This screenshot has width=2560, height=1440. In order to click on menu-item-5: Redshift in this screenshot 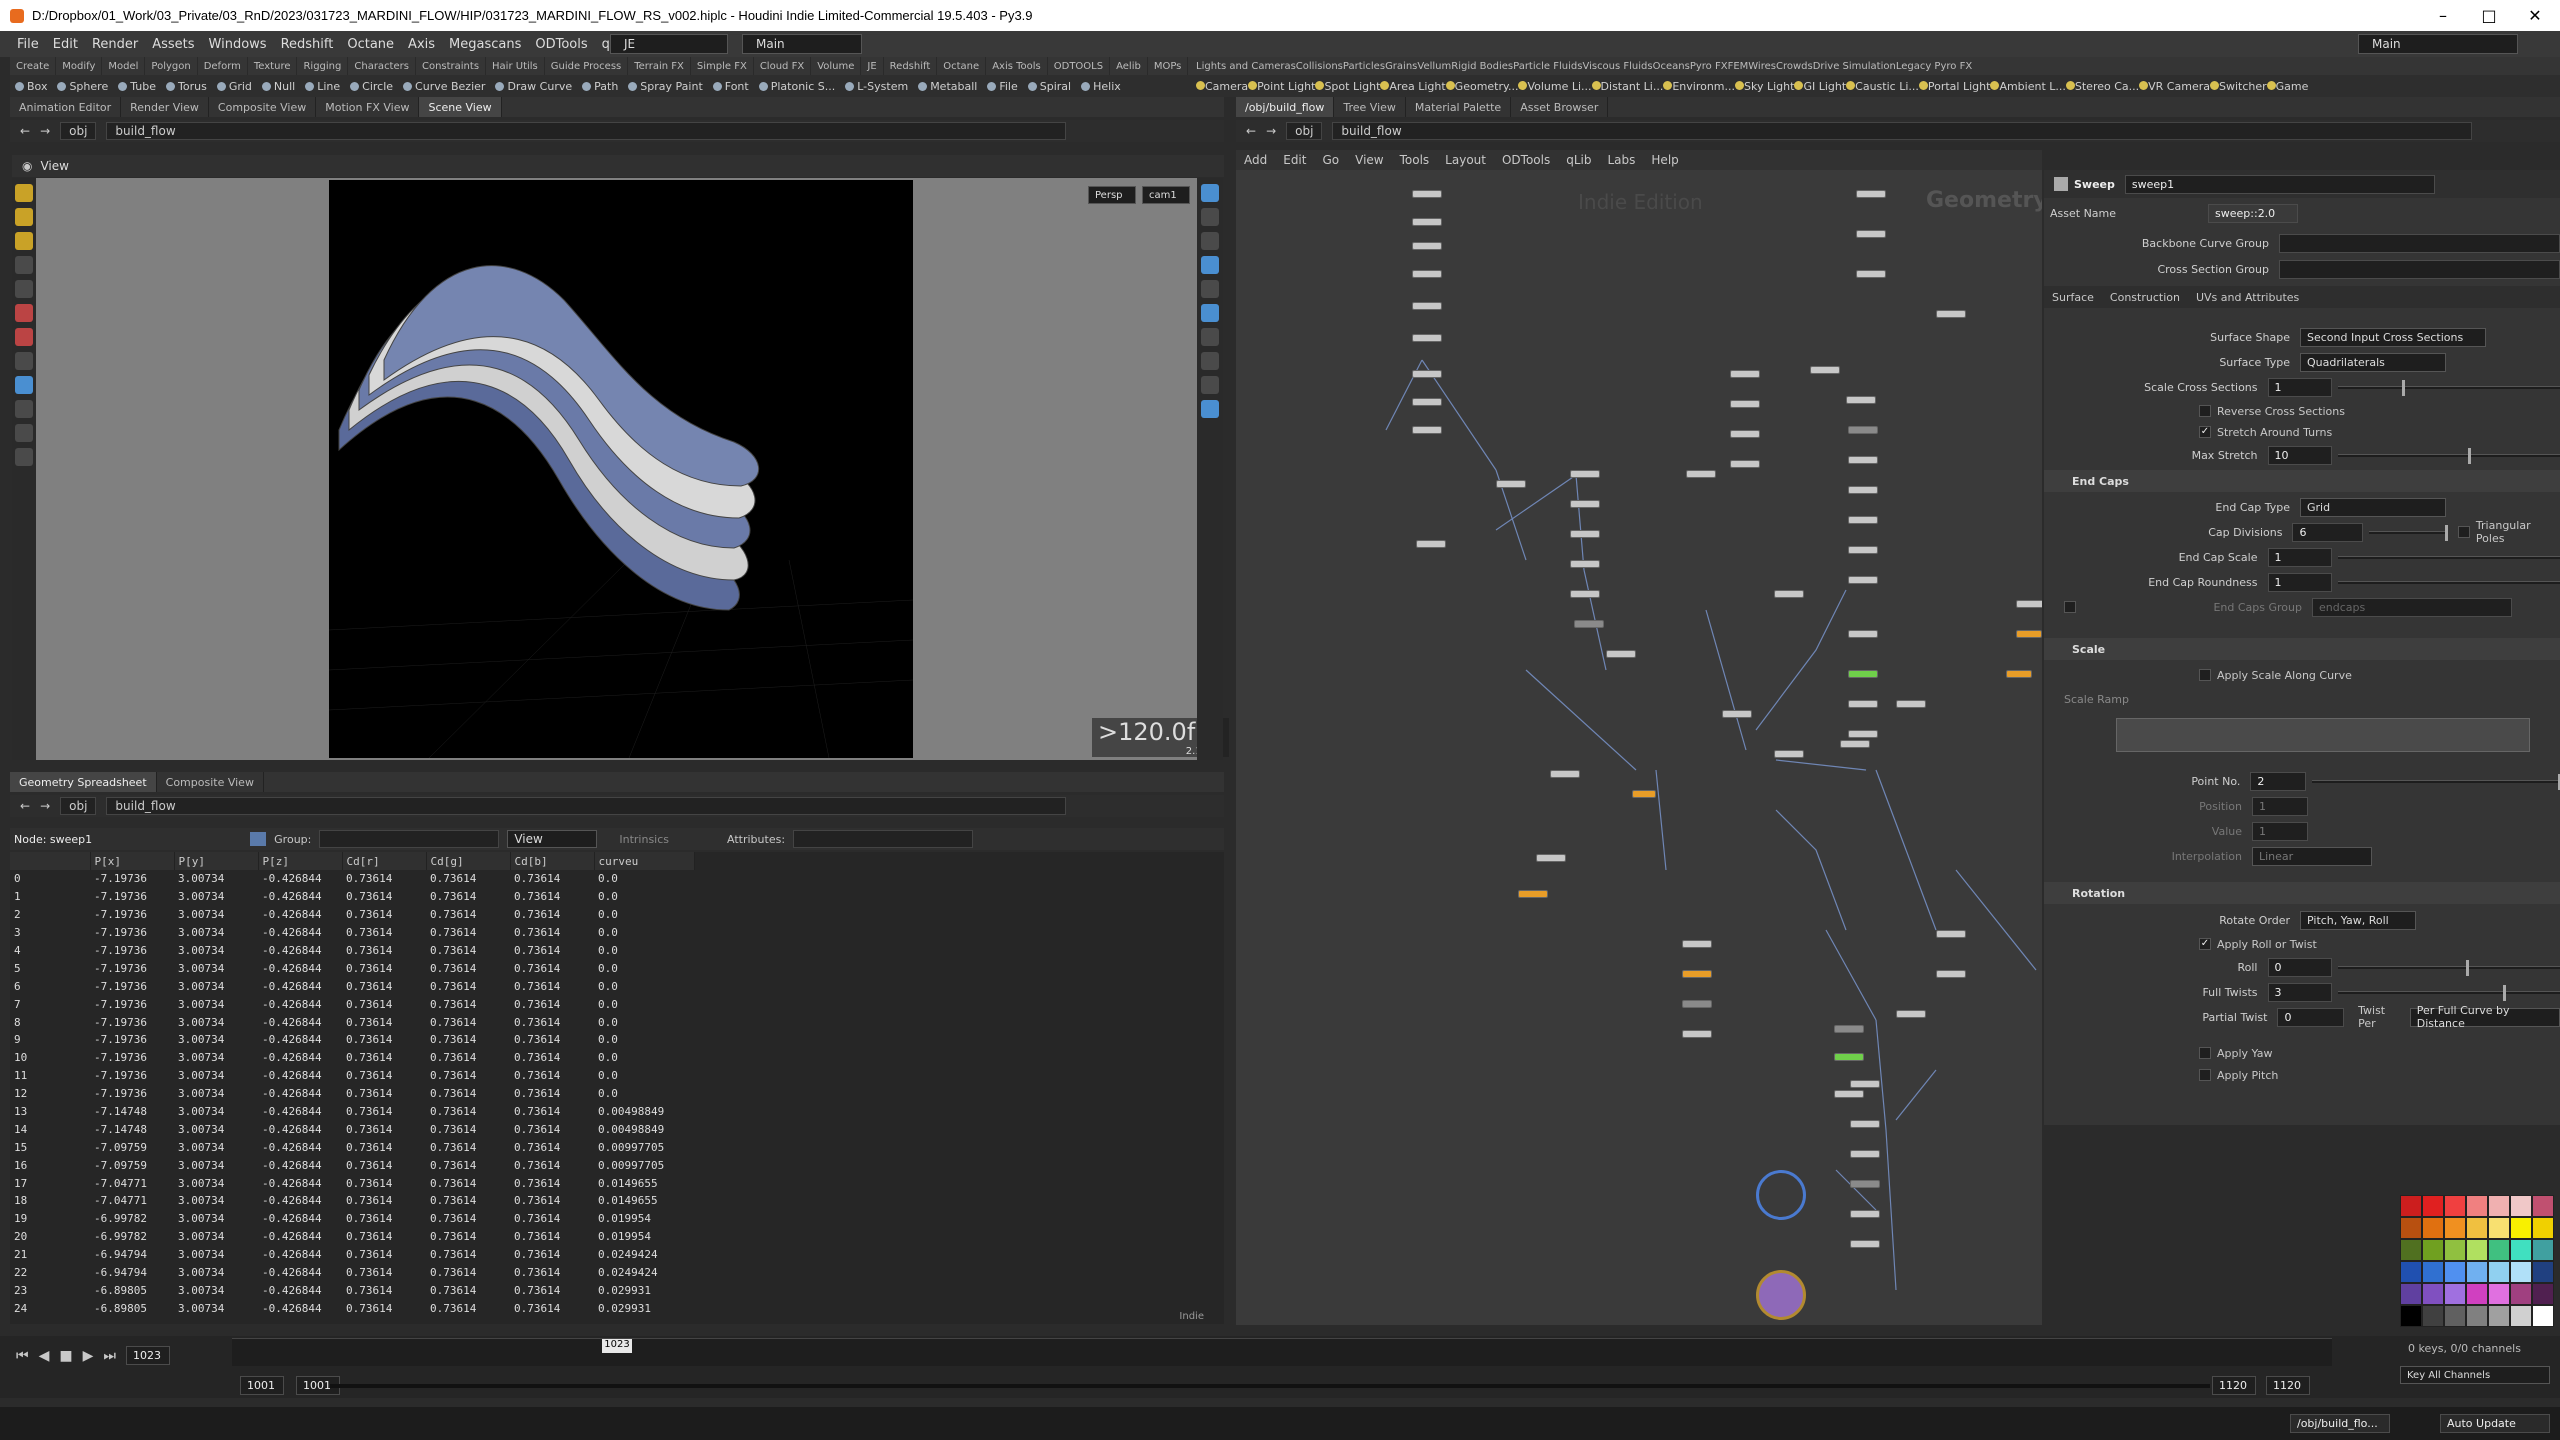, I will do `click(307, 44)`.